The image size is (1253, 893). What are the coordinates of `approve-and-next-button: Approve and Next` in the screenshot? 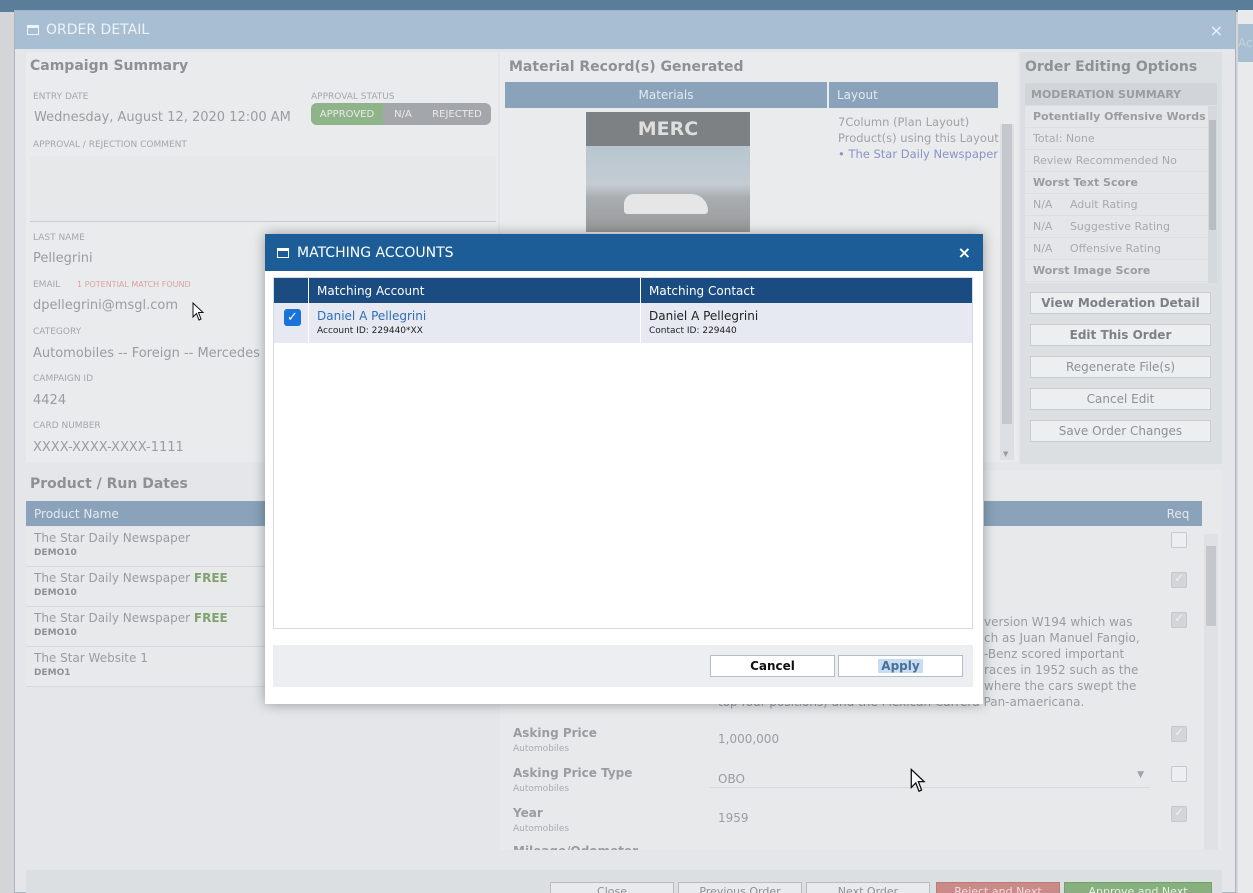 It's located at (1138, 887).